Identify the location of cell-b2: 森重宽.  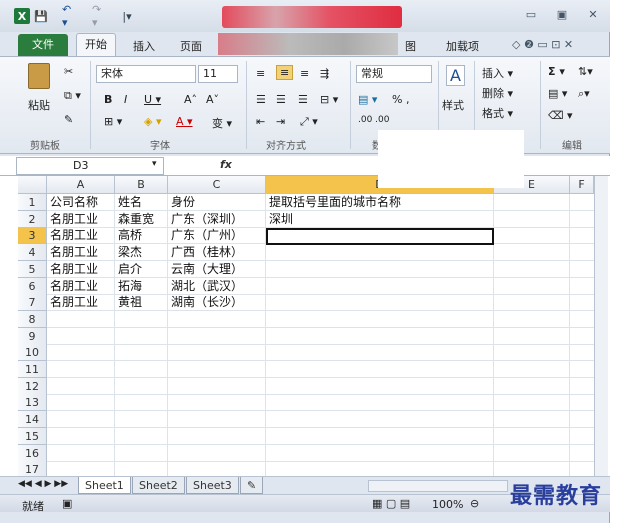
(141, 219).